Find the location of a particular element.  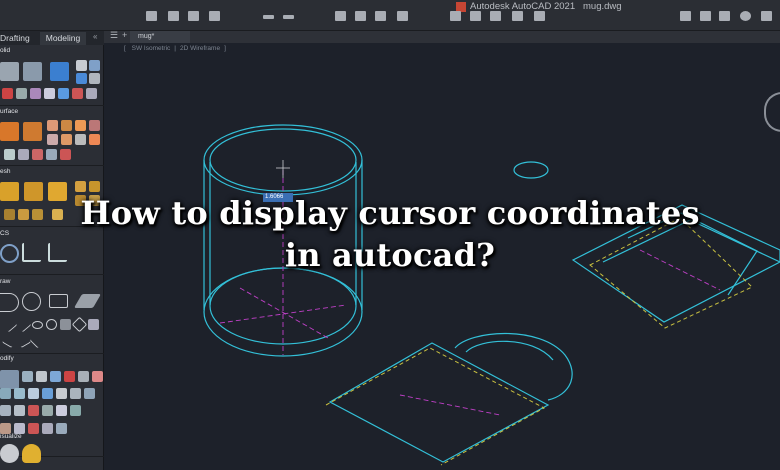

headline-line-1: How to display cursor coordinates is located at coordinates (390, 213).